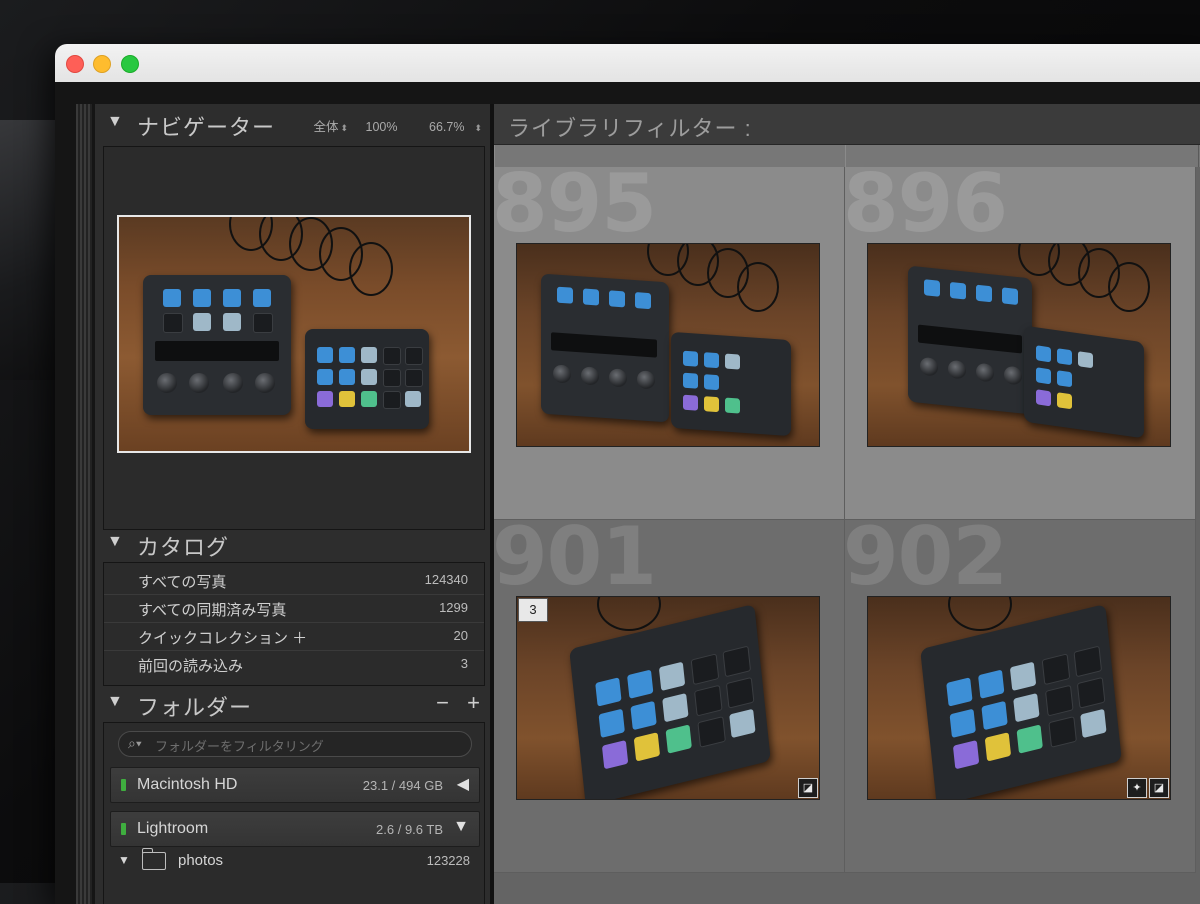 Image resolution: width=1200 pixels, height=904 pixels. Describe the element at coordinates (123, 785) in the screenshot. I see `volume-status-led` at that location.